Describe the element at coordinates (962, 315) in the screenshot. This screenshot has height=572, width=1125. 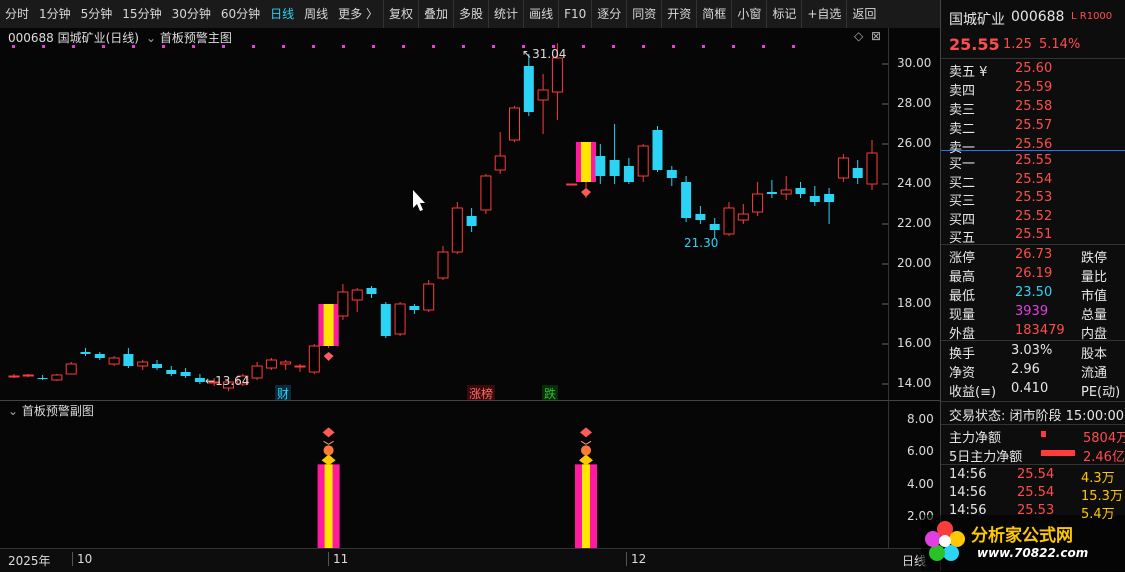
I see `stat-label: 现量` at that location.